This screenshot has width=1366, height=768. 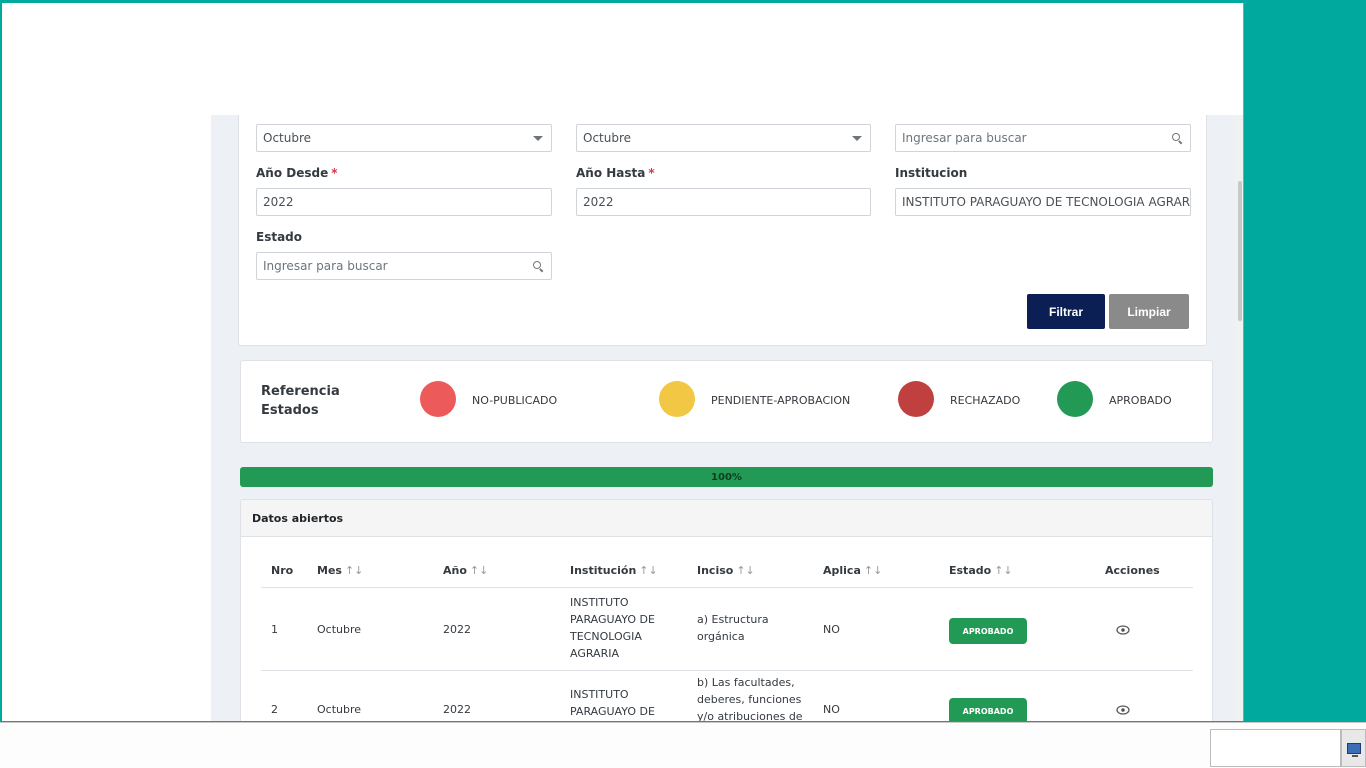 What do you see at coordinates (1240, 251) in the screenshot?
I see `scrollbar-thumb` at bounding box center [1240, 251].